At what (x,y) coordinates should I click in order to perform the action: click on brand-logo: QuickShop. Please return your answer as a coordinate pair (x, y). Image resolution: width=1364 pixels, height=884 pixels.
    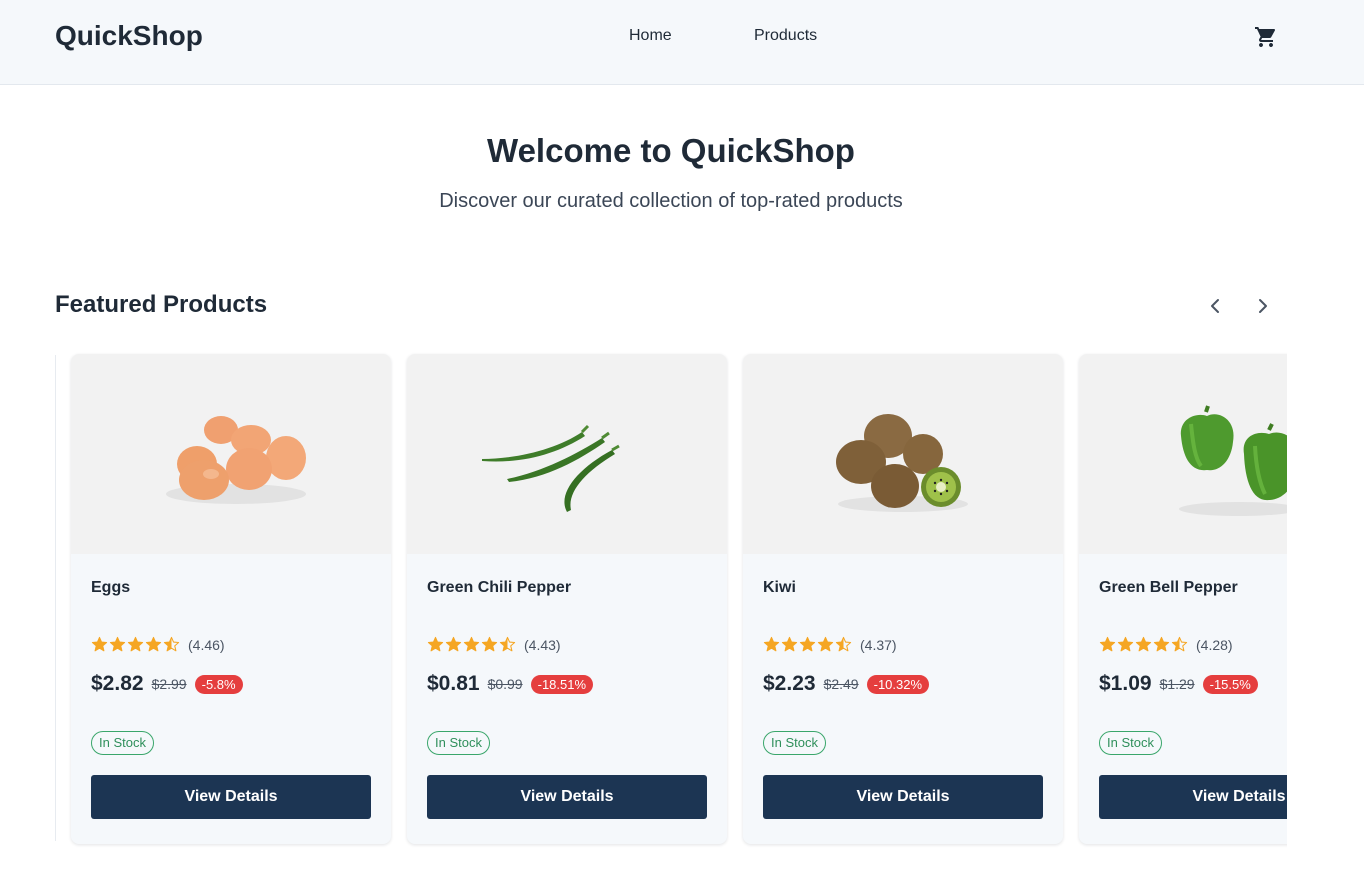
    Looking at the image, I should click on (129, 36).